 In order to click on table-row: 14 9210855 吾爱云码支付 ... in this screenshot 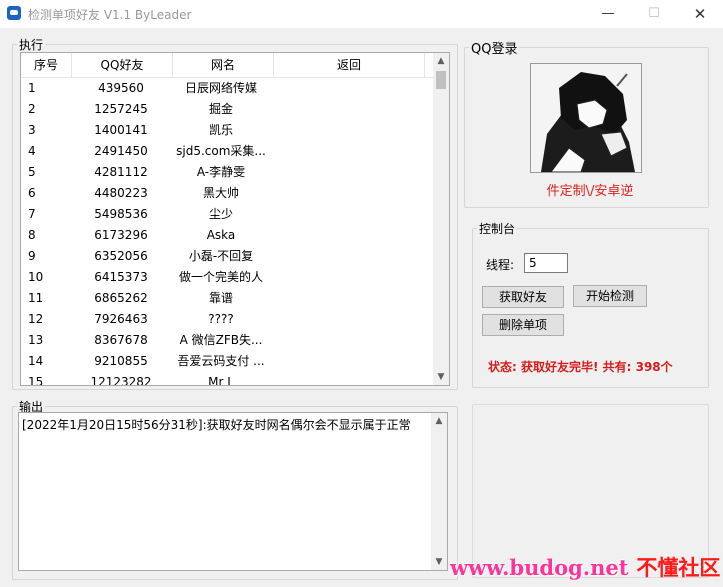, I will do `click(227, 361)`.